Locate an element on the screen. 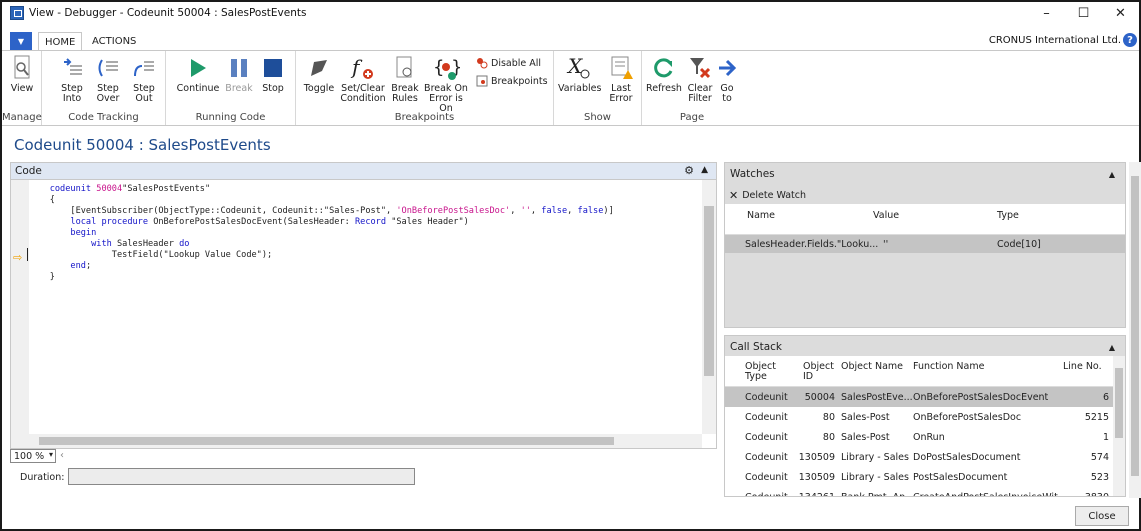 The image size is (1141, 531). app-icon is located at coordinates (17, 13).